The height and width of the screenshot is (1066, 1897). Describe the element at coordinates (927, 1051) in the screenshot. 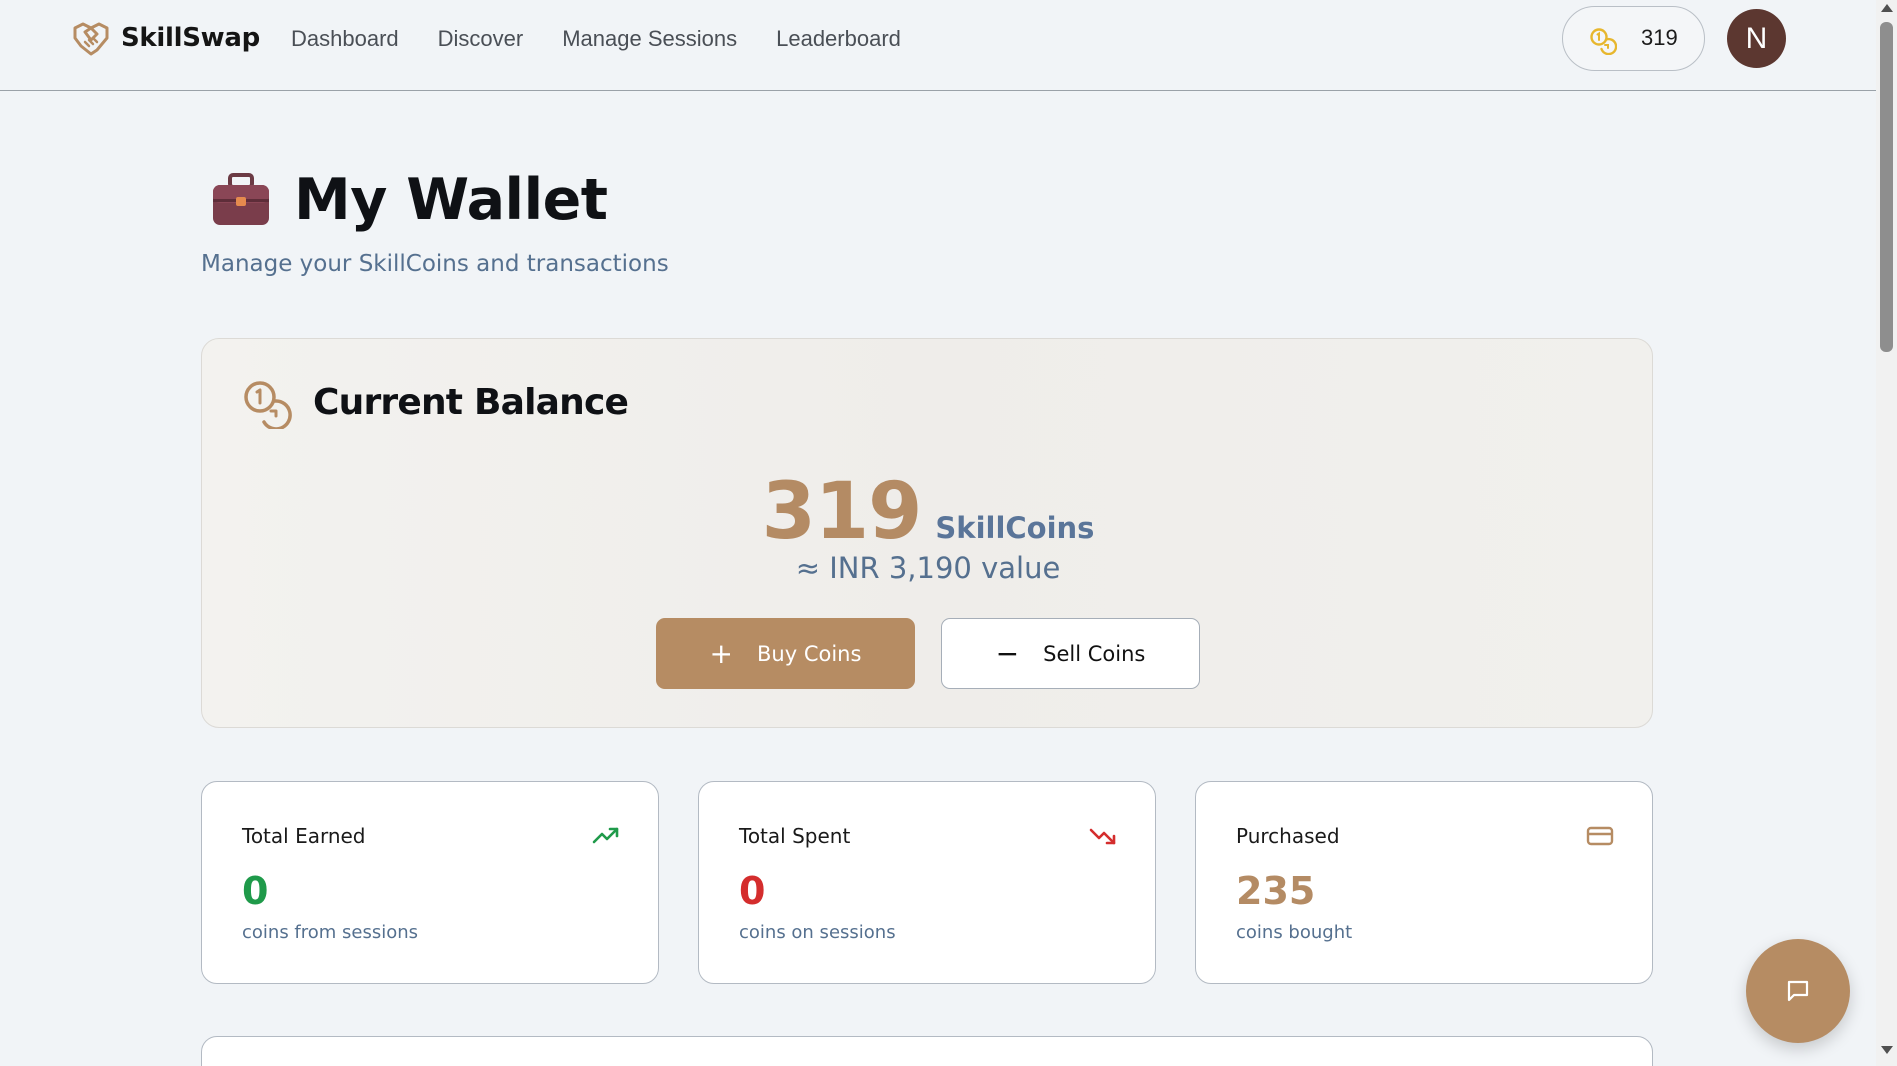

I see `transactions-card` at that location.